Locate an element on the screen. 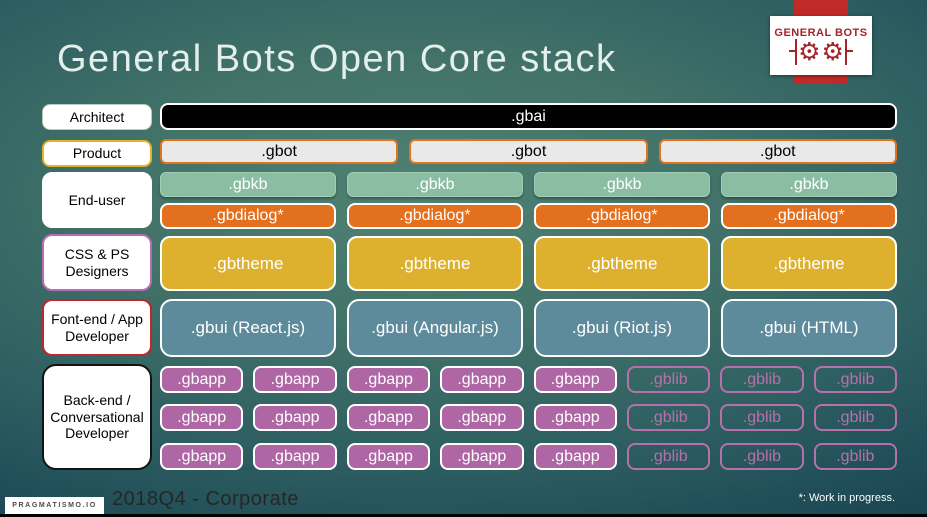  gbui-html-box: .gbui (HTML) is located at coordinates (809, 328).